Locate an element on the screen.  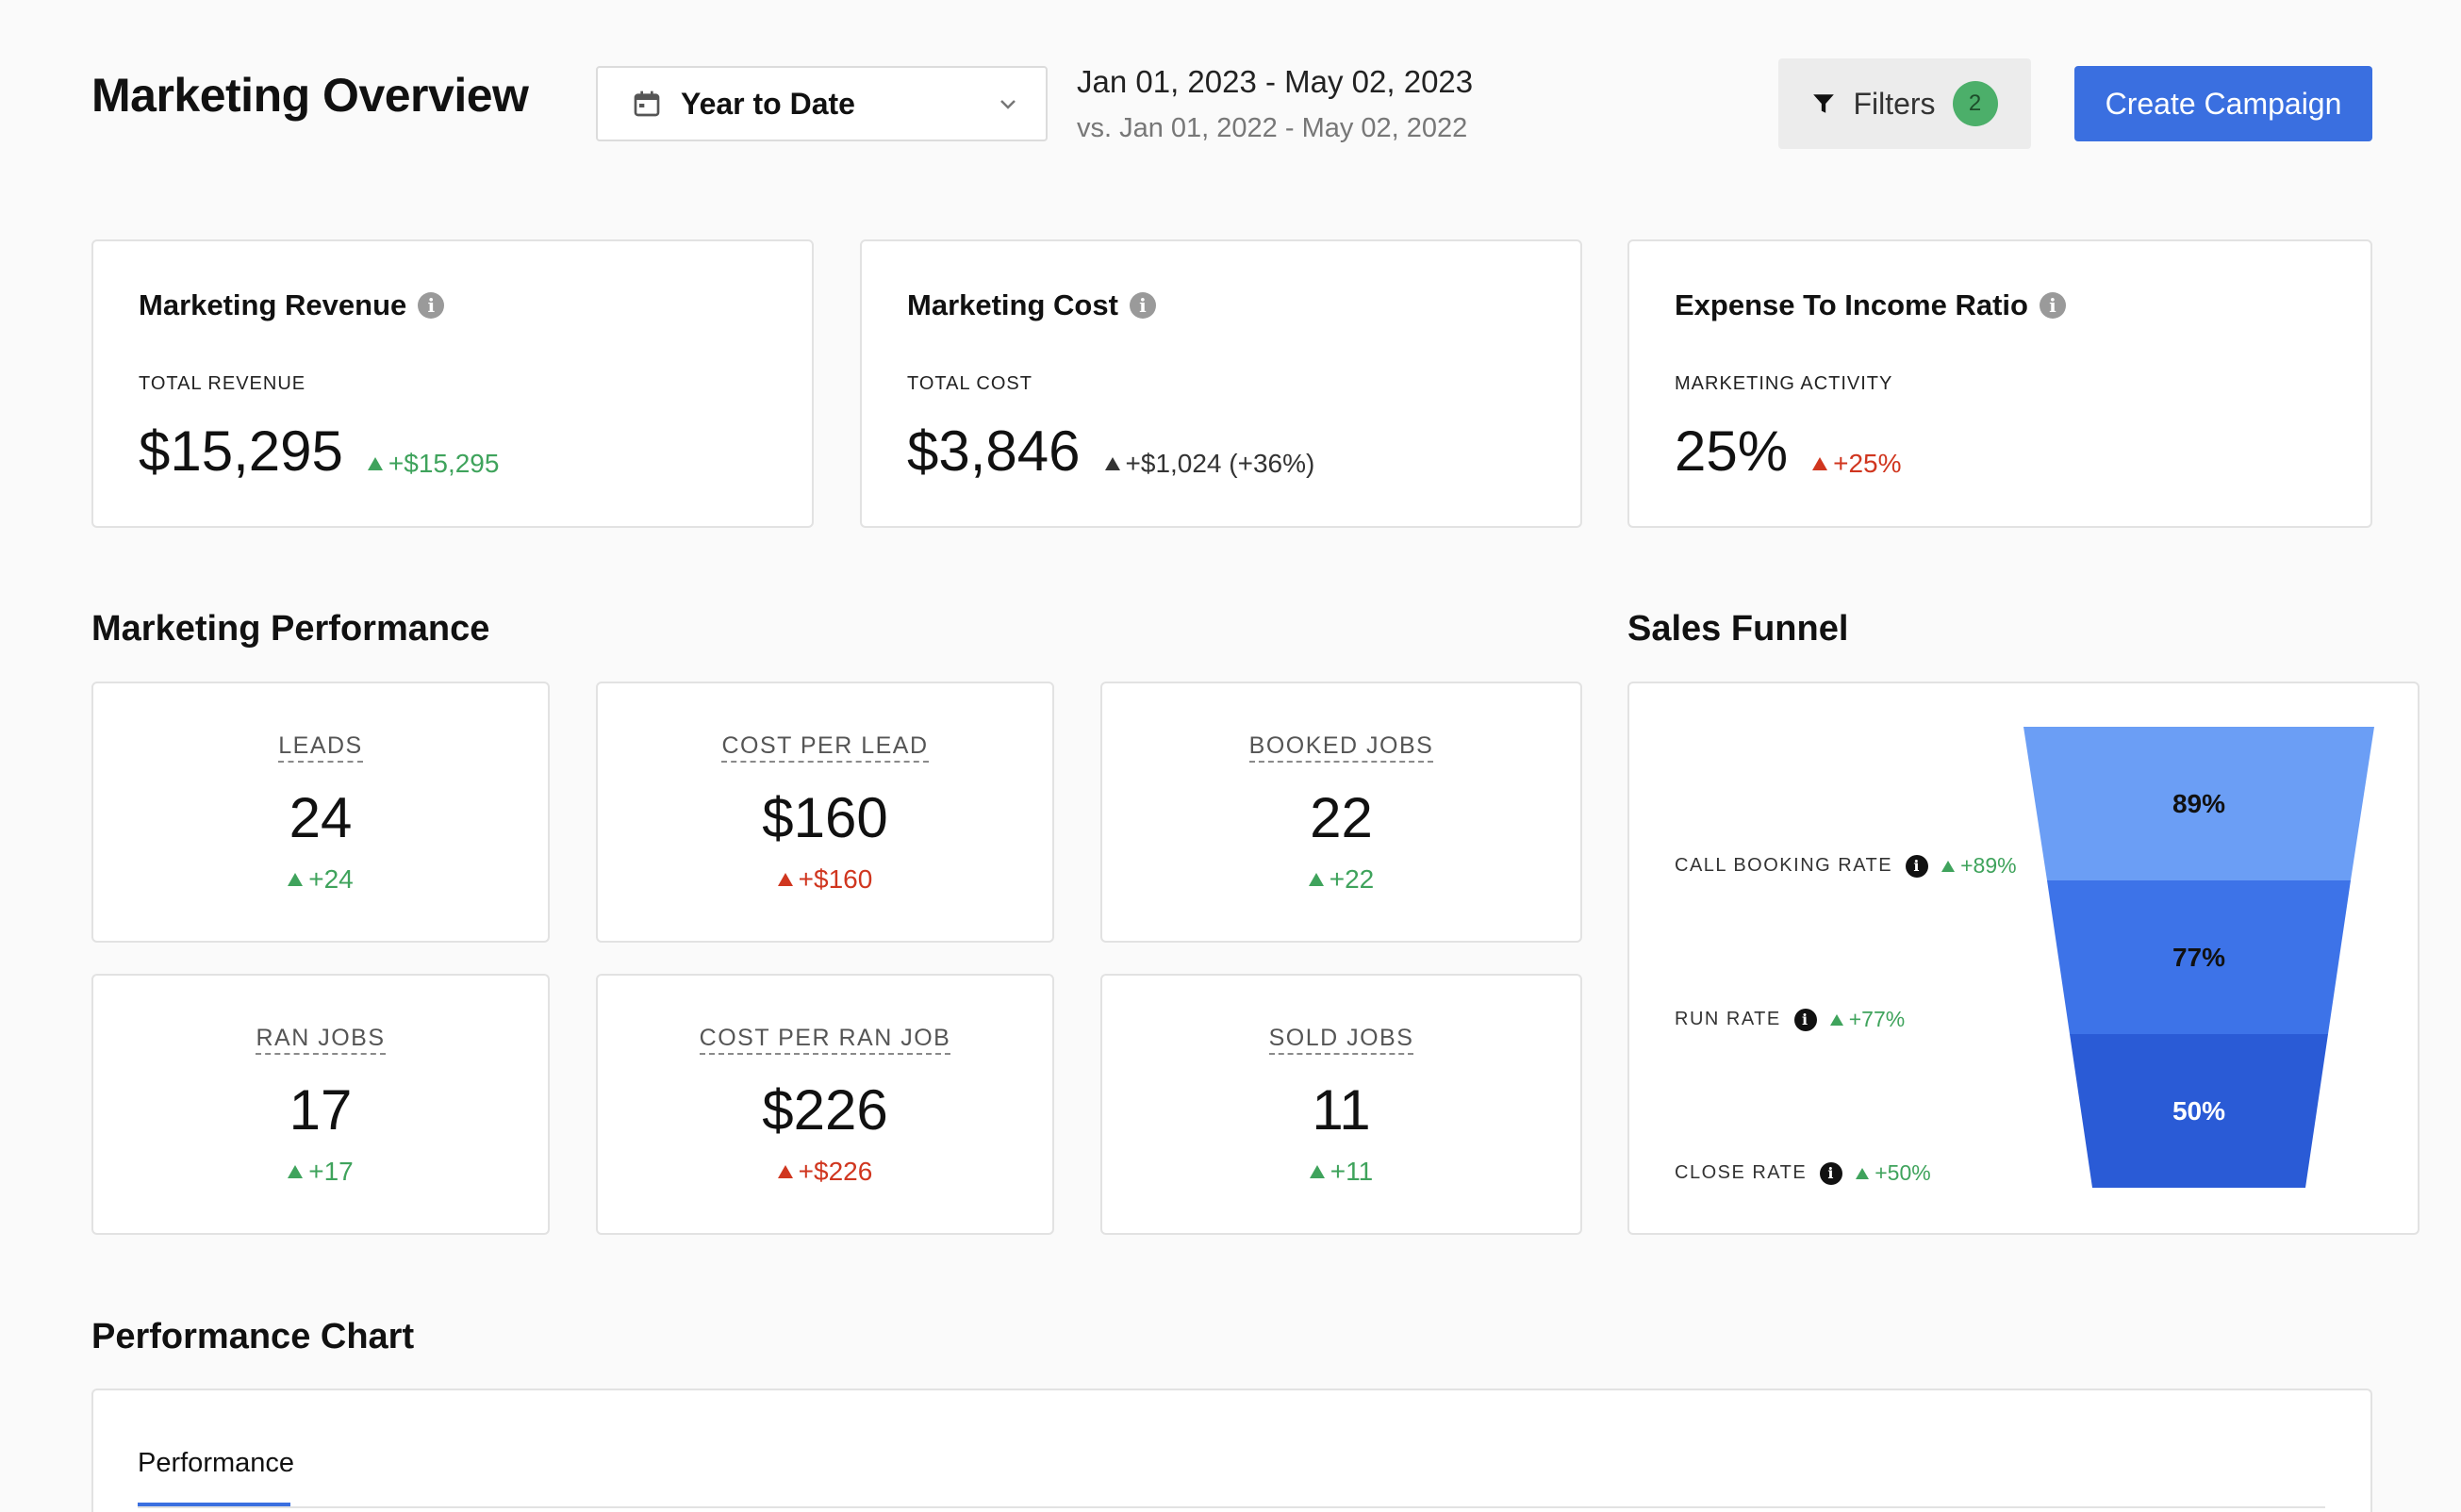
date-range-select: Year to Date is located at coordinates (822, 103).